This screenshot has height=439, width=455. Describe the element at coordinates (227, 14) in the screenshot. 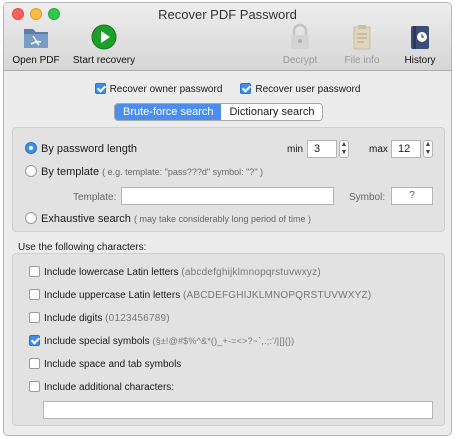

I see `window-title: Recover PDF Password` at that location.